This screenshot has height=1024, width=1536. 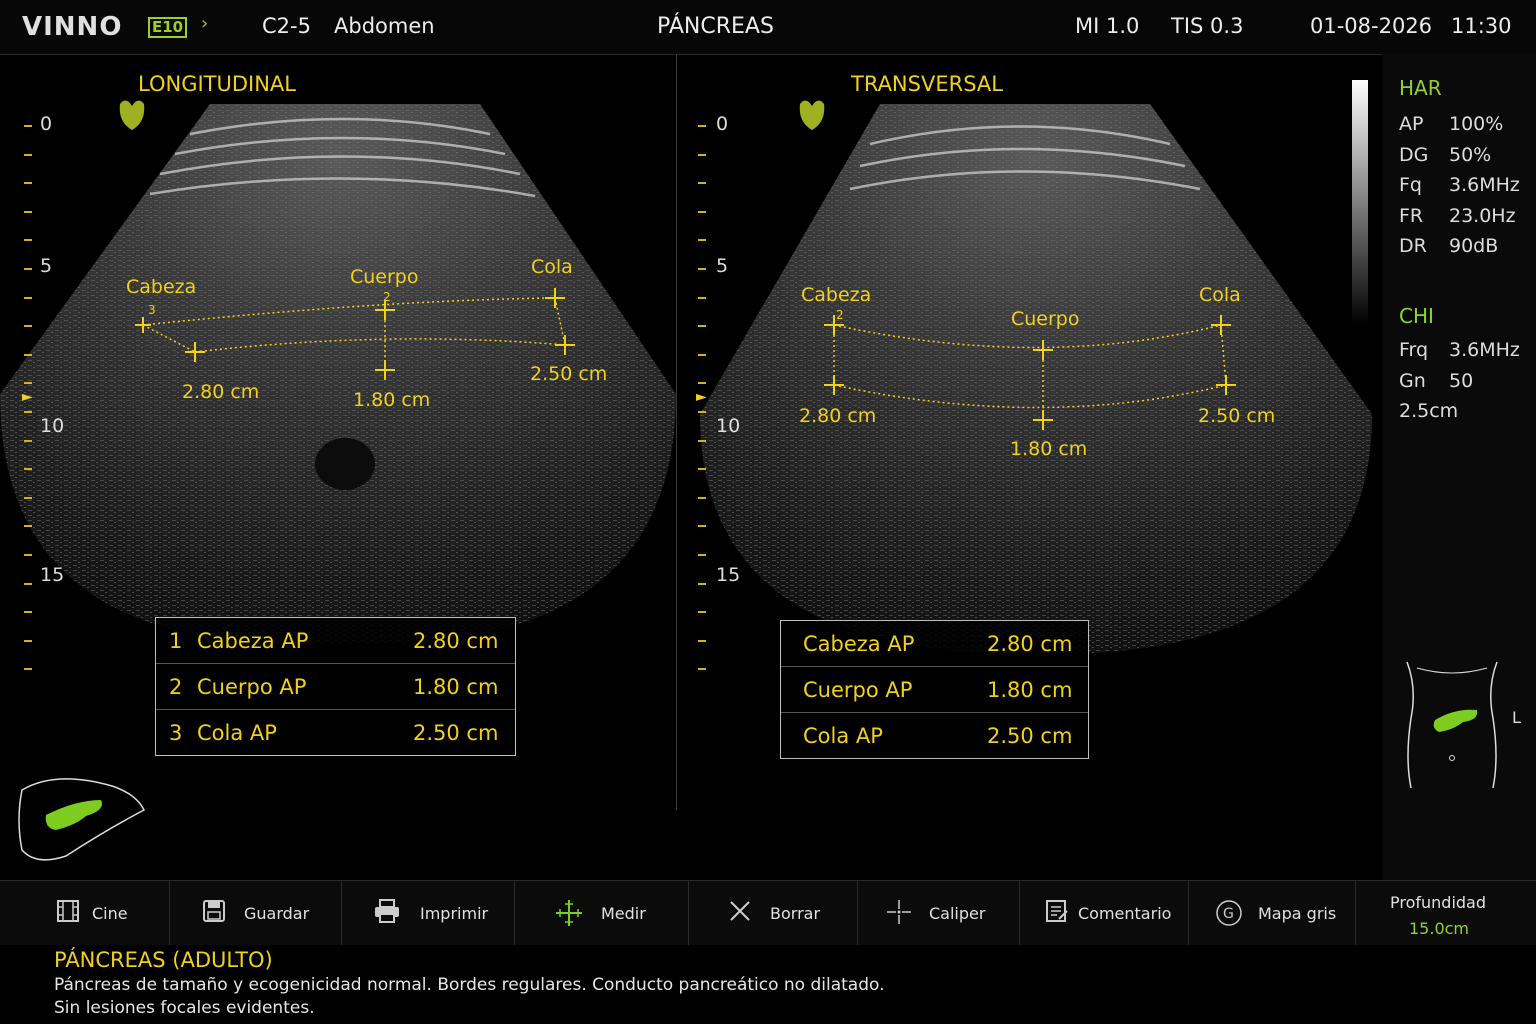 I want to click on table-row: 1 Cabeza AP 2.80 cm, so click(x=335, y=641).